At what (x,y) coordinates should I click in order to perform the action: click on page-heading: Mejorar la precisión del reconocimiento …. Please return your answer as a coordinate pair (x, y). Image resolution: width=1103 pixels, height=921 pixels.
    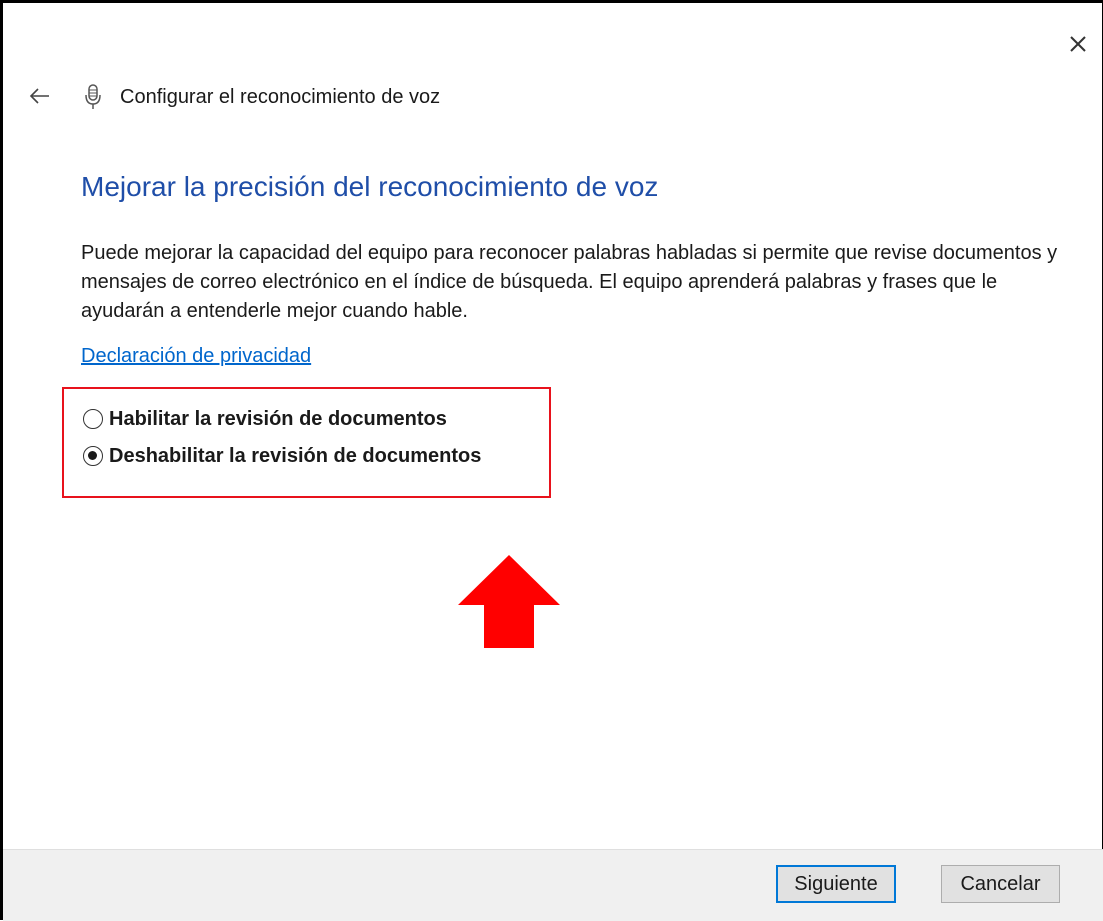
    Looking at the image, I should click on (370, 186).